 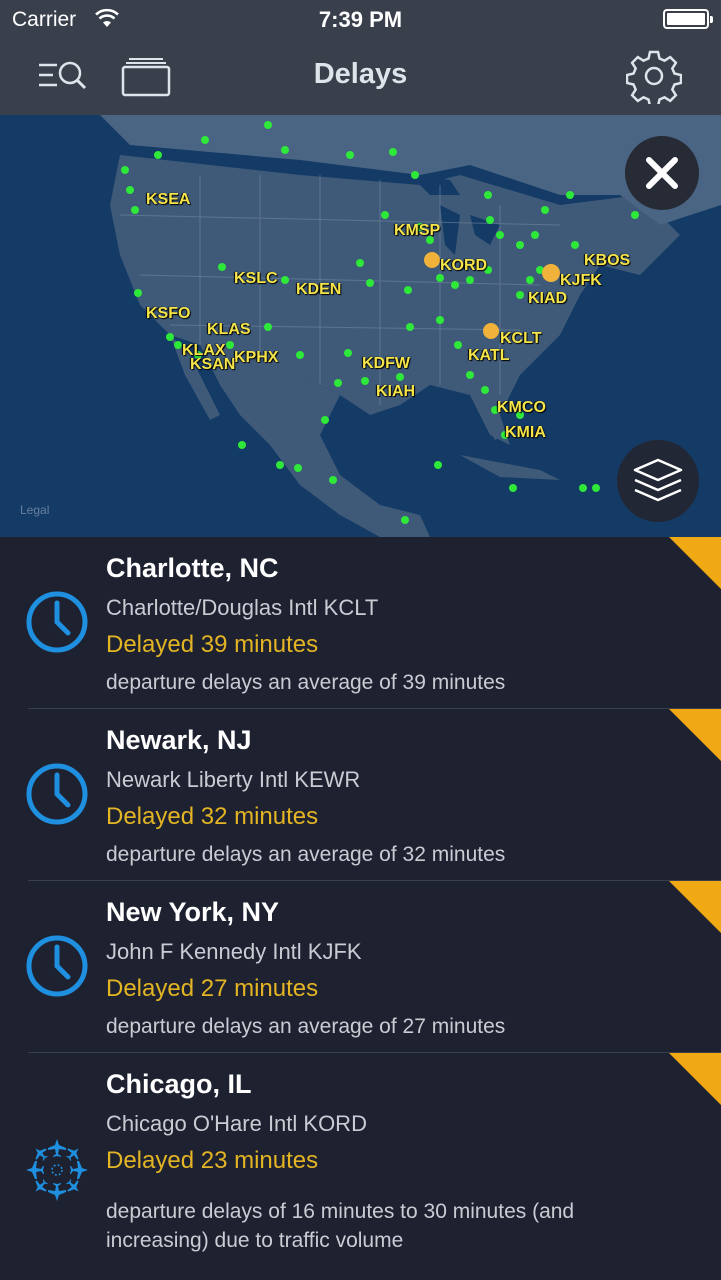 I want to click on map-label-kjfk: KJFK, so click(x=581, y=281).